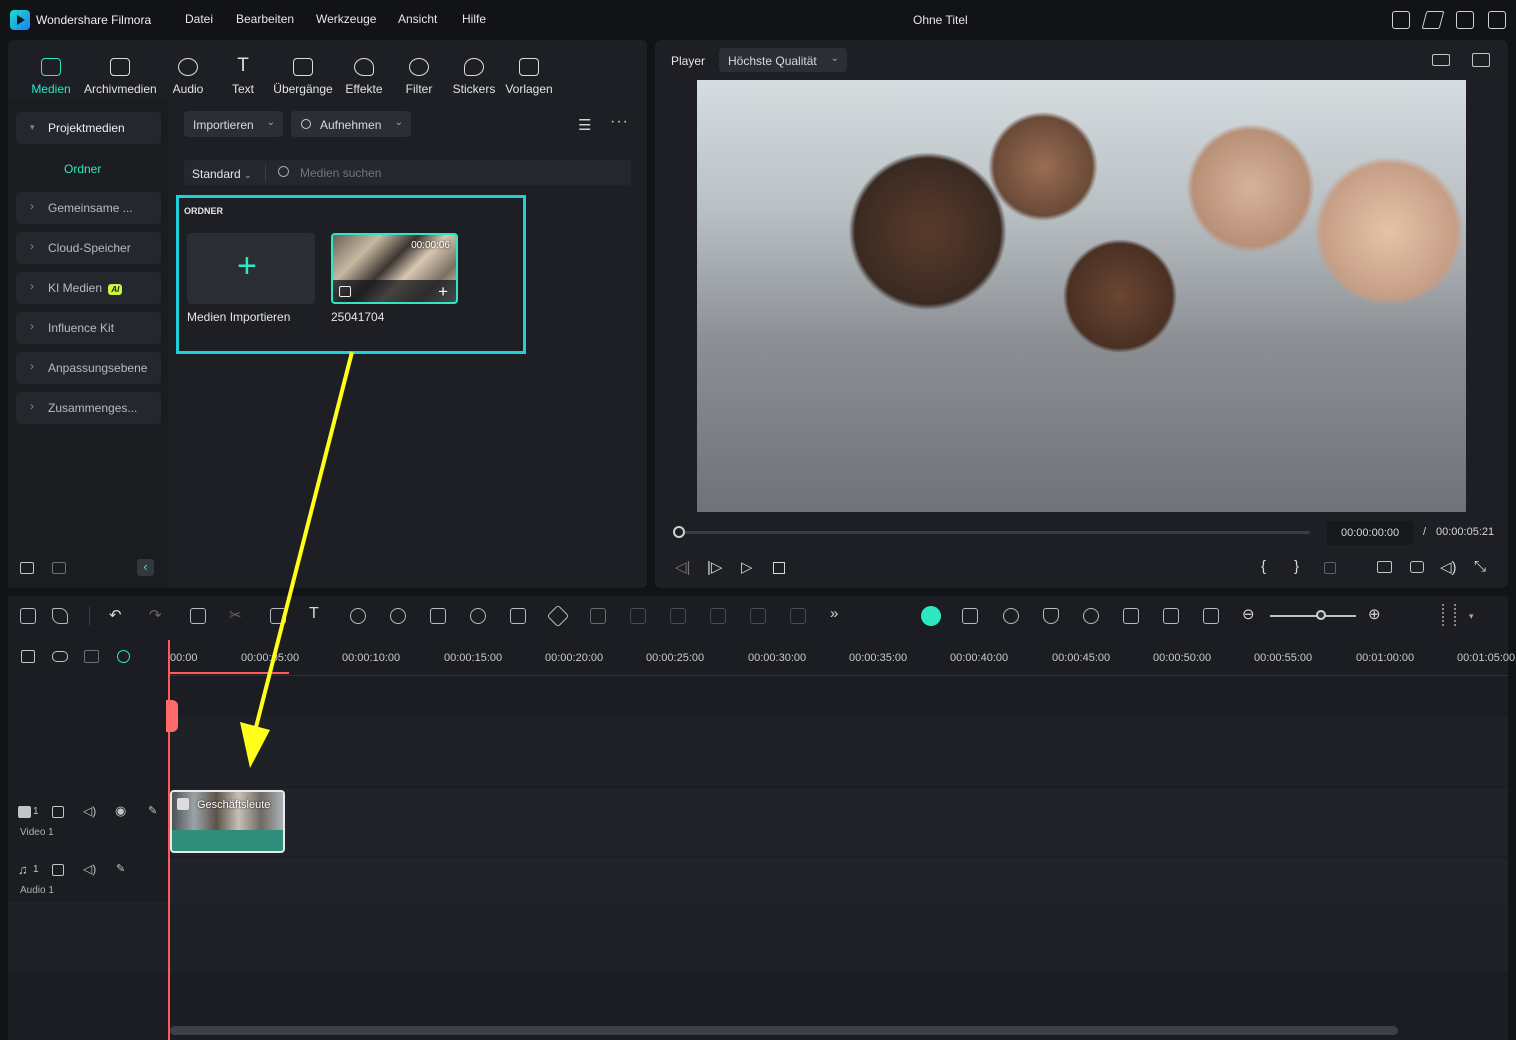 The height and width of the screenshot is (1040, 1516). I want to click on color-icon, so click(398, 616).